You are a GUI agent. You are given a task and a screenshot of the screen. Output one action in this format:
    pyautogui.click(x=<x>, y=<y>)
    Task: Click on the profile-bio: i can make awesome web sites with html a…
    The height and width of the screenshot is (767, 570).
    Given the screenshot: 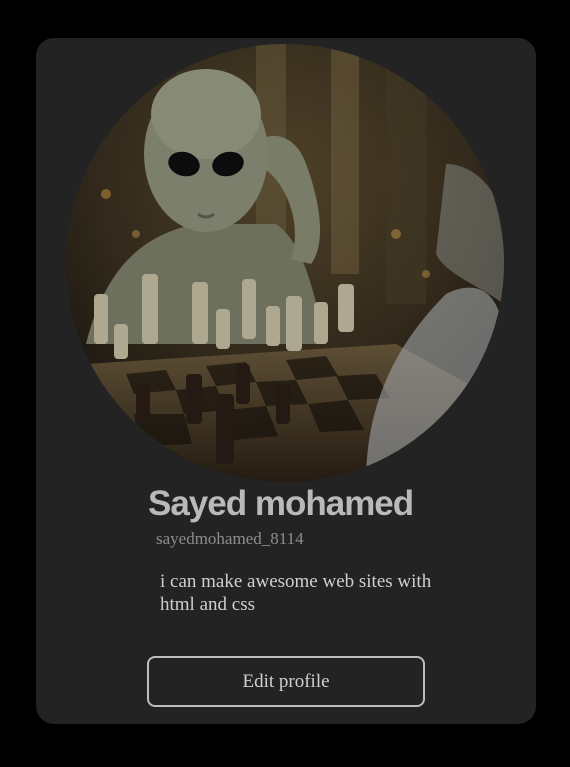 What is the action you would take?
    pyautogui.click(x=296, y=593)
    